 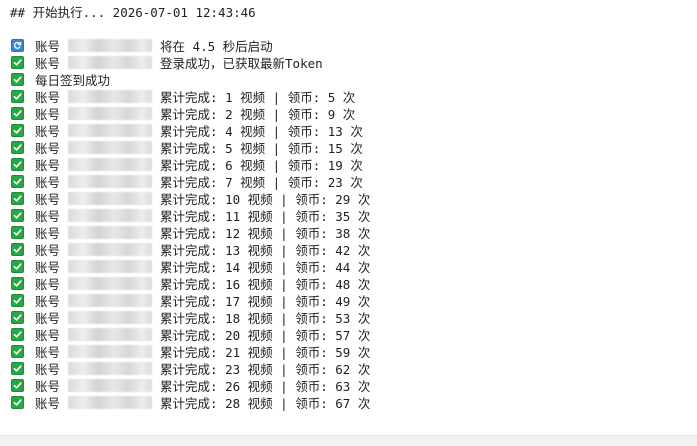 I want to click on log-message: 登录成功，已获取最新Token, so click(x=241, y=63).